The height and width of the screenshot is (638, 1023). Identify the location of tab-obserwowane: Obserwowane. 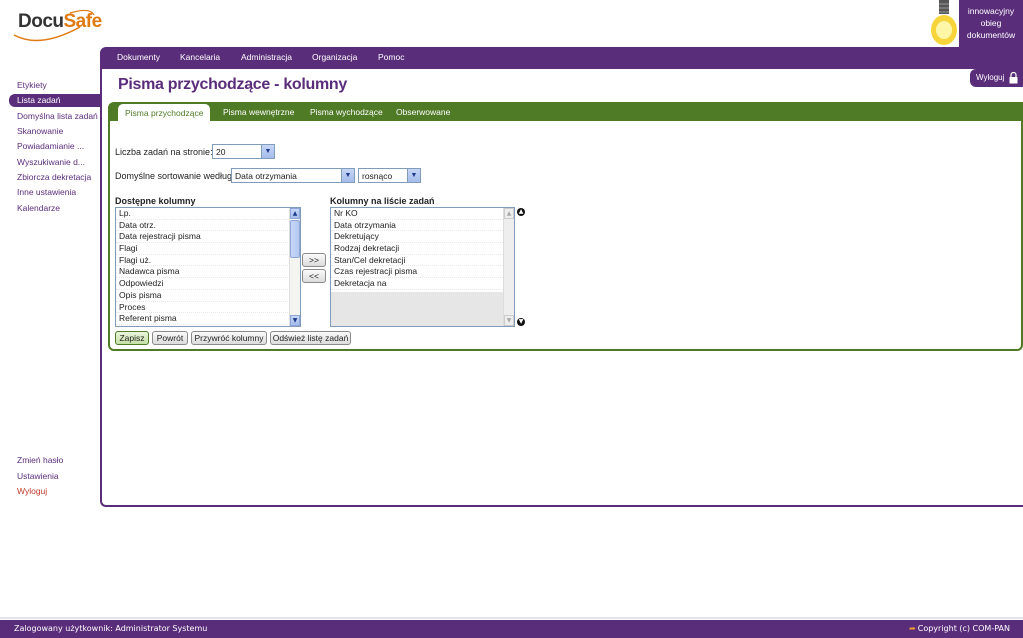
(423, 112).